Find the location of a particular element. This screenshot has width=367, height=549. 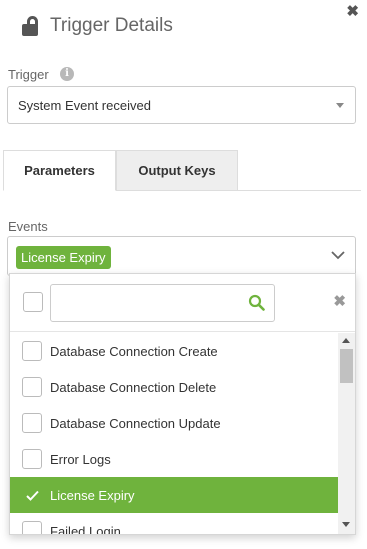

list-item: Database Connection Delete is located at coordinates (174, 387).